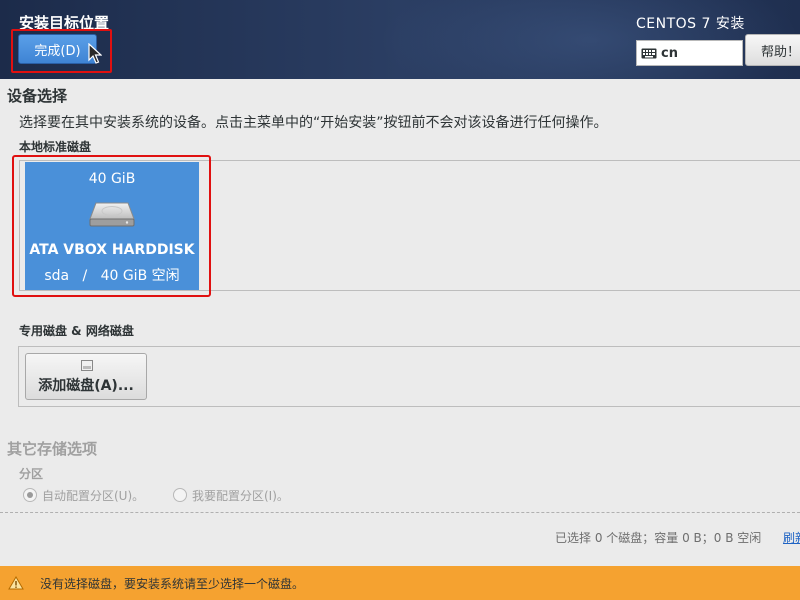  Describe the element at coordinates (400, 512) in the screenshot. I see `section-divider` at that location.